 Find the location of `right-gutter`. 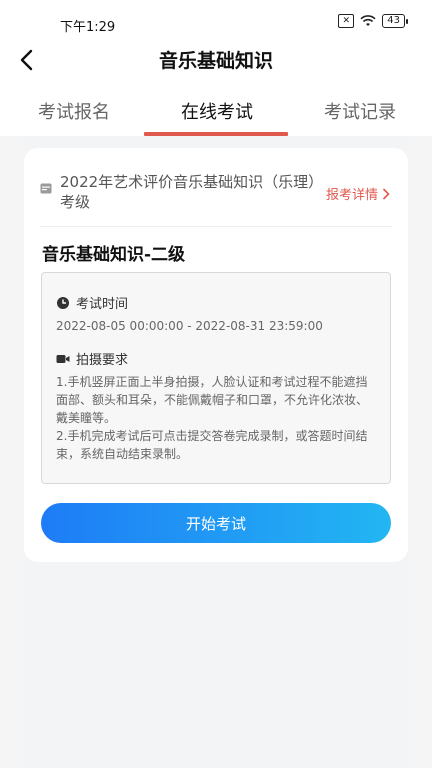

right-gutter is located at coordinates (420, 452).